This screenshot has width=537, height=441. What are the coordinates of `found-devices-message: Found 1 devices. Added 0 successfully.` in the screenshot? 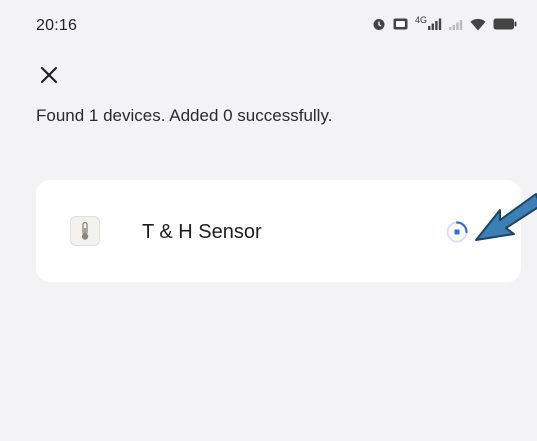 It's located at (184, 115).